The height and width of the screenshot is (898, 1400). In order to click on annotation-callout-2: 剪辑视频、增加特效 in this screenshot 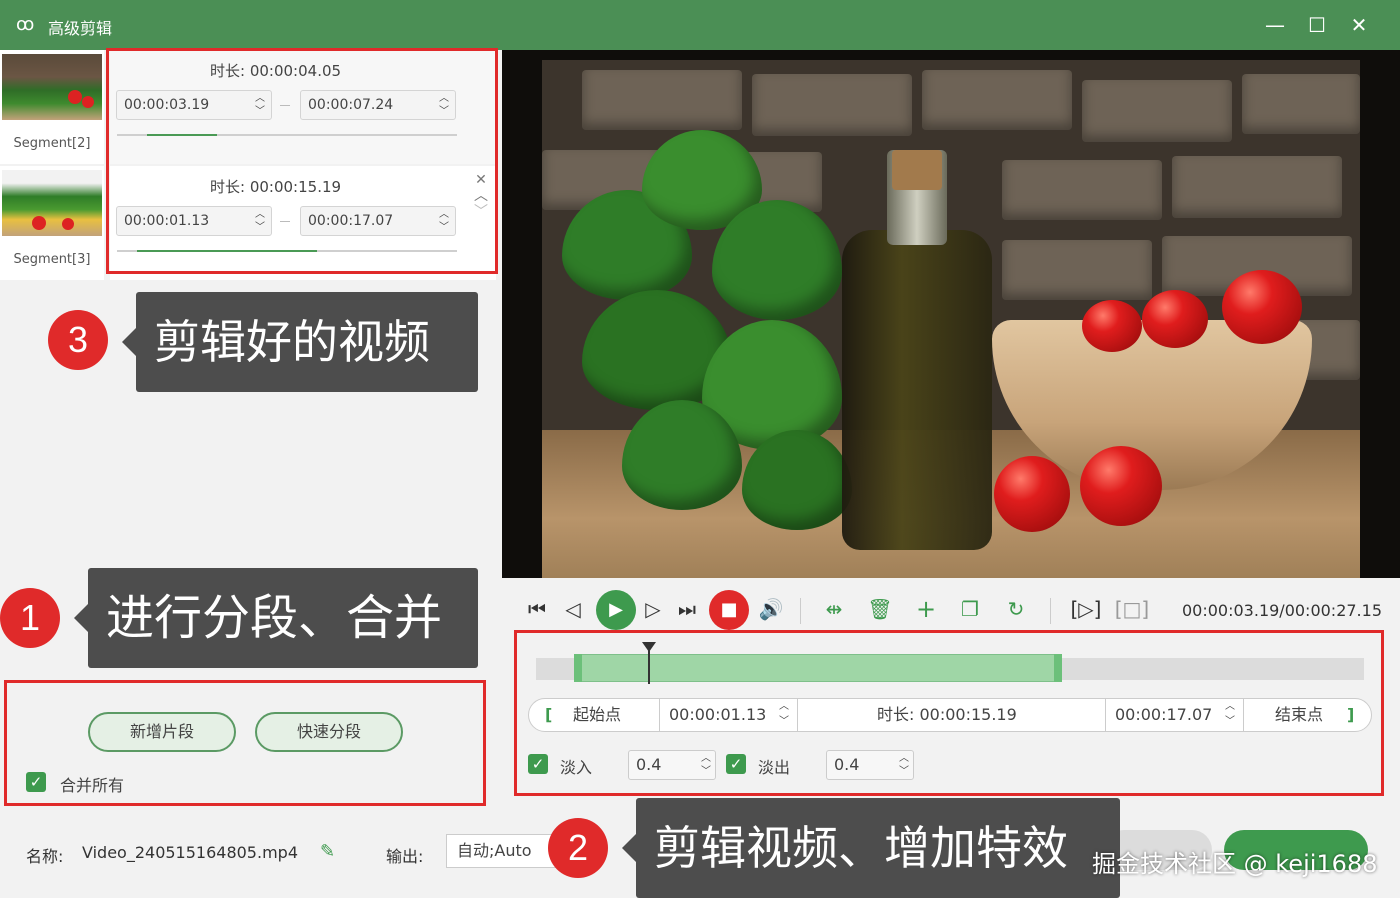, I will do `click(871, 848)`.